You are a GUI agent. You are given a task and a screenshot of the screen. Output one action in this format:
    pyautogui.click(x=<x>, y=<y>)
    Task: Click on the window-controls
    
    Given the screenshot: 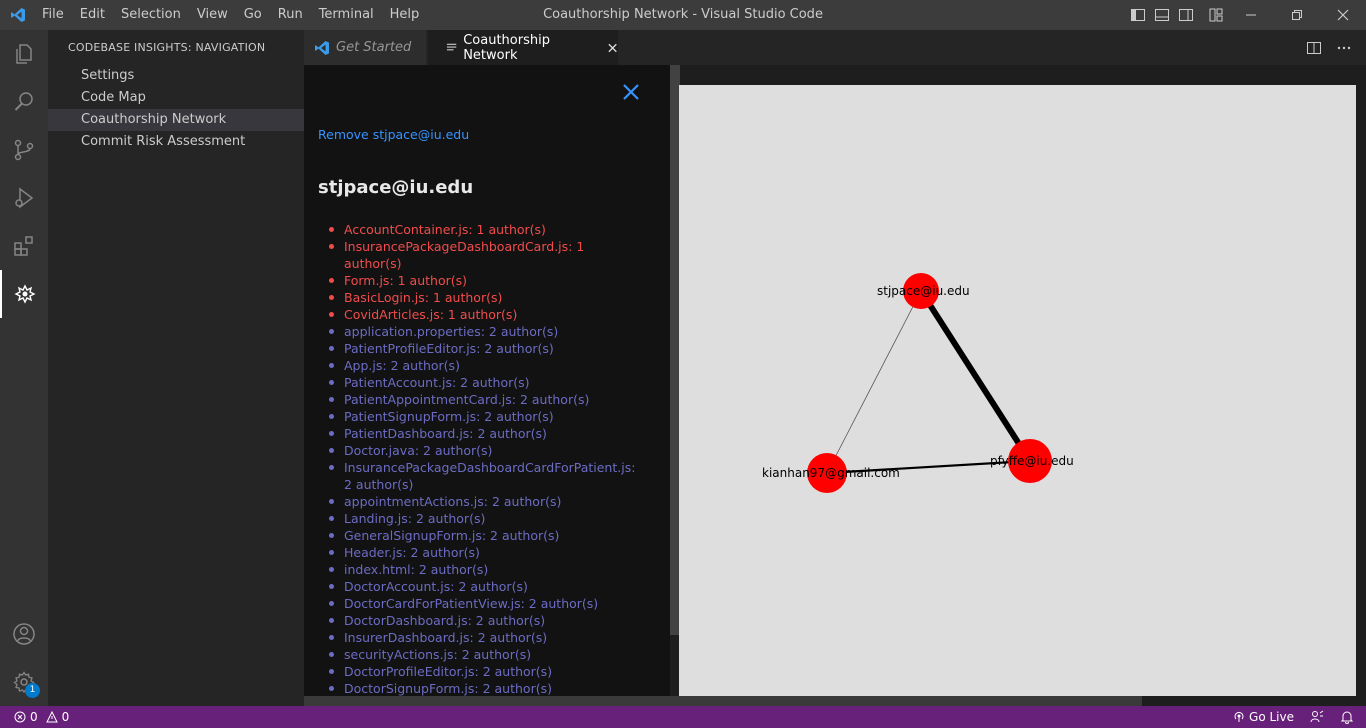 What is the action you would take?
    pyautogui.click(x=1297, y=15)
    